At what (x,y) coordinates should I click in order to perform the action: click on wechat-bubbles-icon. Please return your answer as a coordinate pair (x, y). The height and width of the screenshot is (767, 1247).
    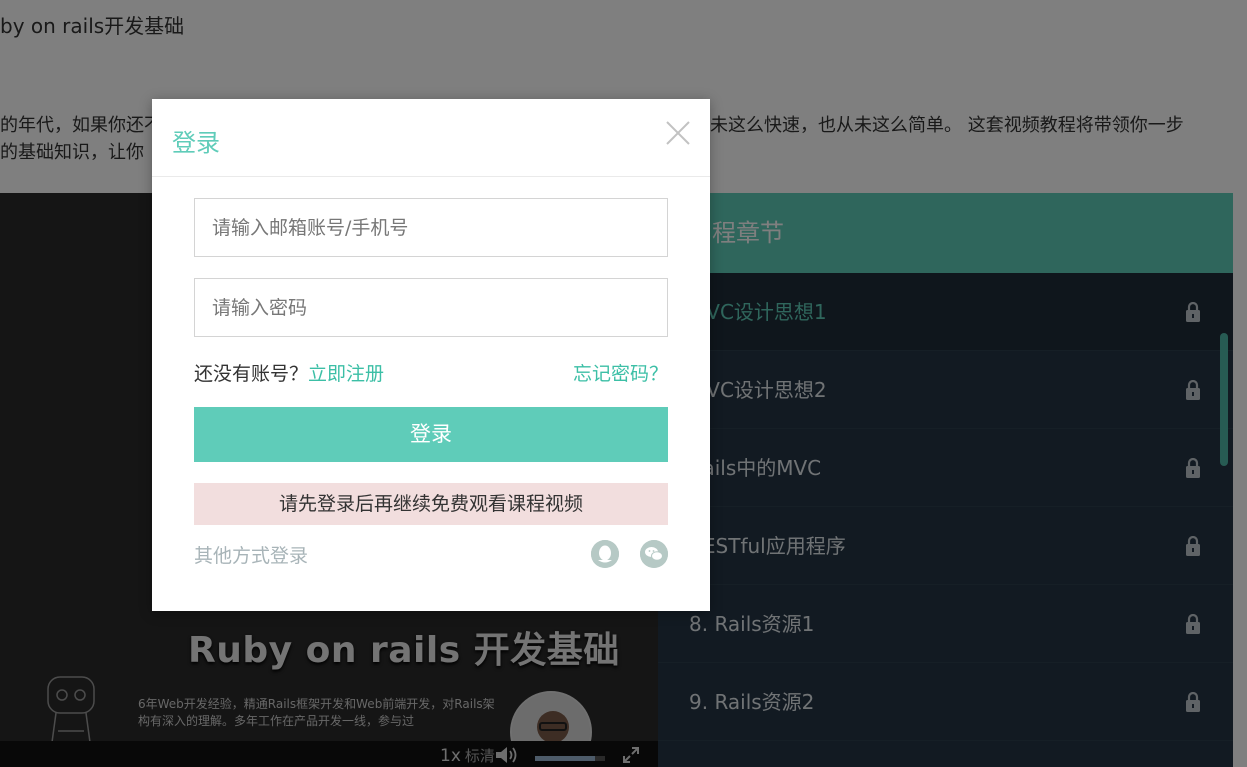
    Looking at the image, I should click on (654, 554).